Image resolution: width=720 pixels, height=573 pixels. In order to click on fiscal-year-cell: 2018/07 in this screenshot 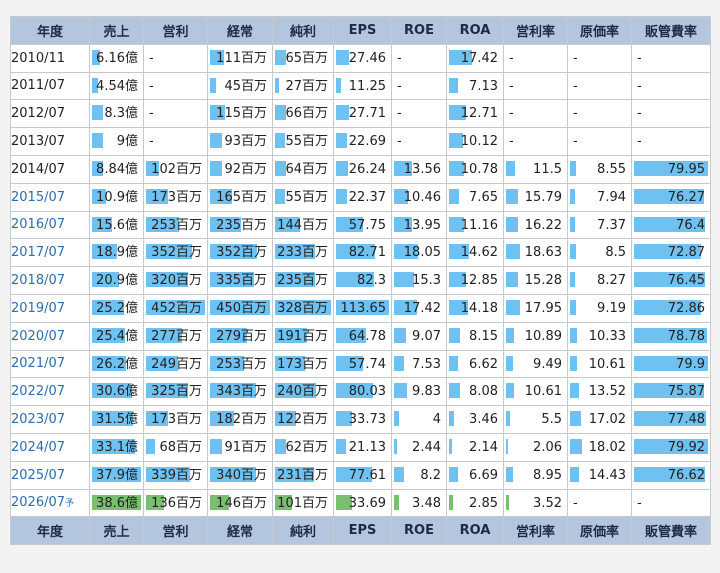, I will do `click(50, 280)`.